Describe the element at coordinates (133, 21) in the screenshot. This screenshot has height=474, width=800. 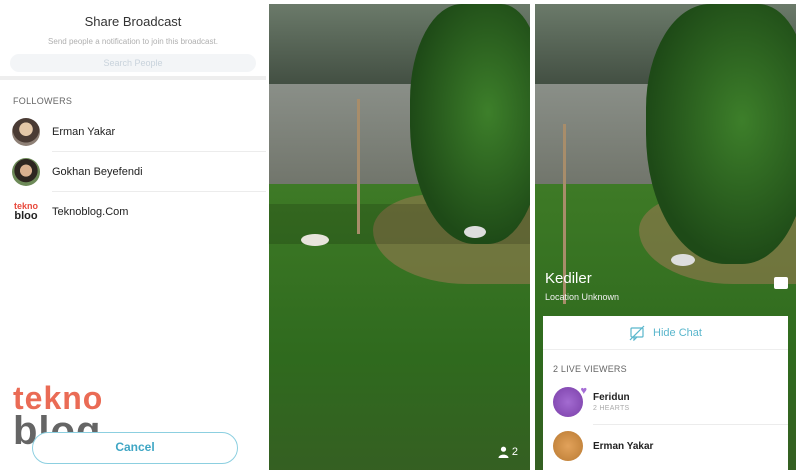
I see `share-title: Share Broadcast` at that location.